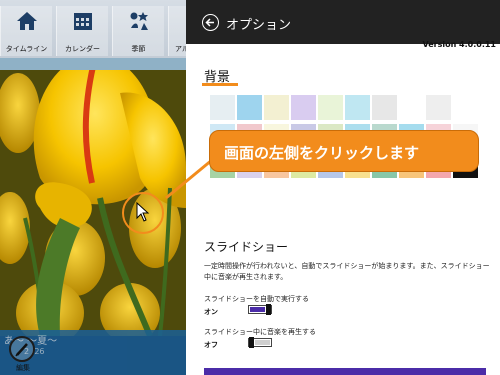 The width and height of the screenshot is (500, 375). What do you see at coordinates (138, 31) in the screenshot?
I see `toolbar-season-button: 季節` at bounding box center [138, 31].